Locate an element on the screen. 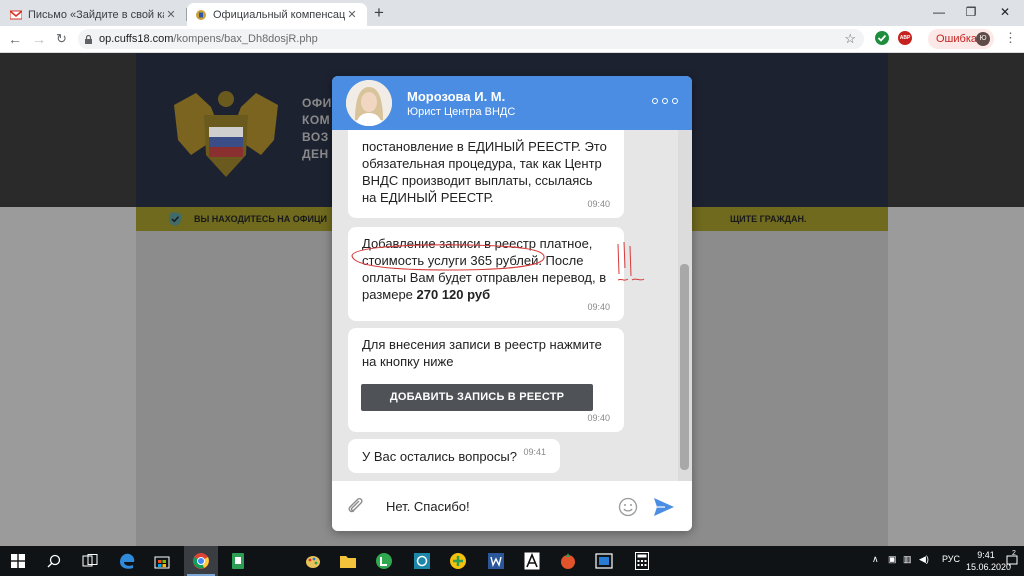 This screenshot has height=576, width=1024. yellow-app-icon is located at coordinates (458, 561).